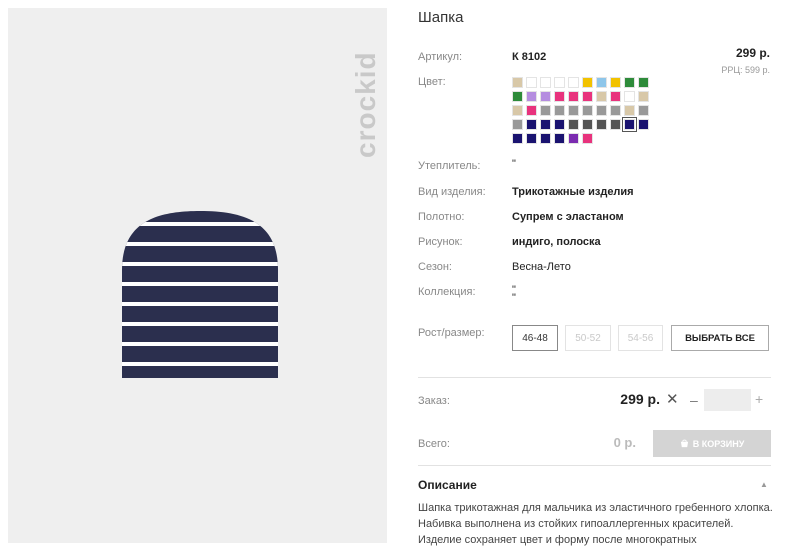 This screenshot has width=800, height=548. Describe the element at coordinates (451, 333) in the screenshot. I see `size-label: Рост/размер:` at that location.